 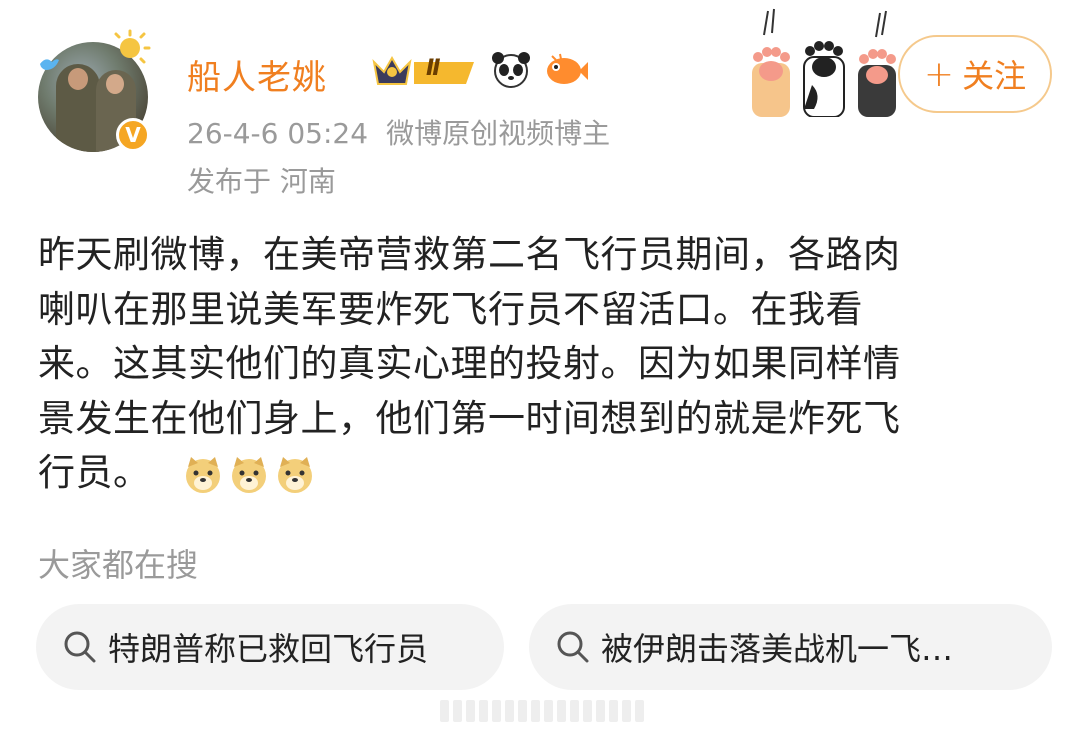 I want to click on trending-title: 大家都在搜, so click(x=118, y=565).